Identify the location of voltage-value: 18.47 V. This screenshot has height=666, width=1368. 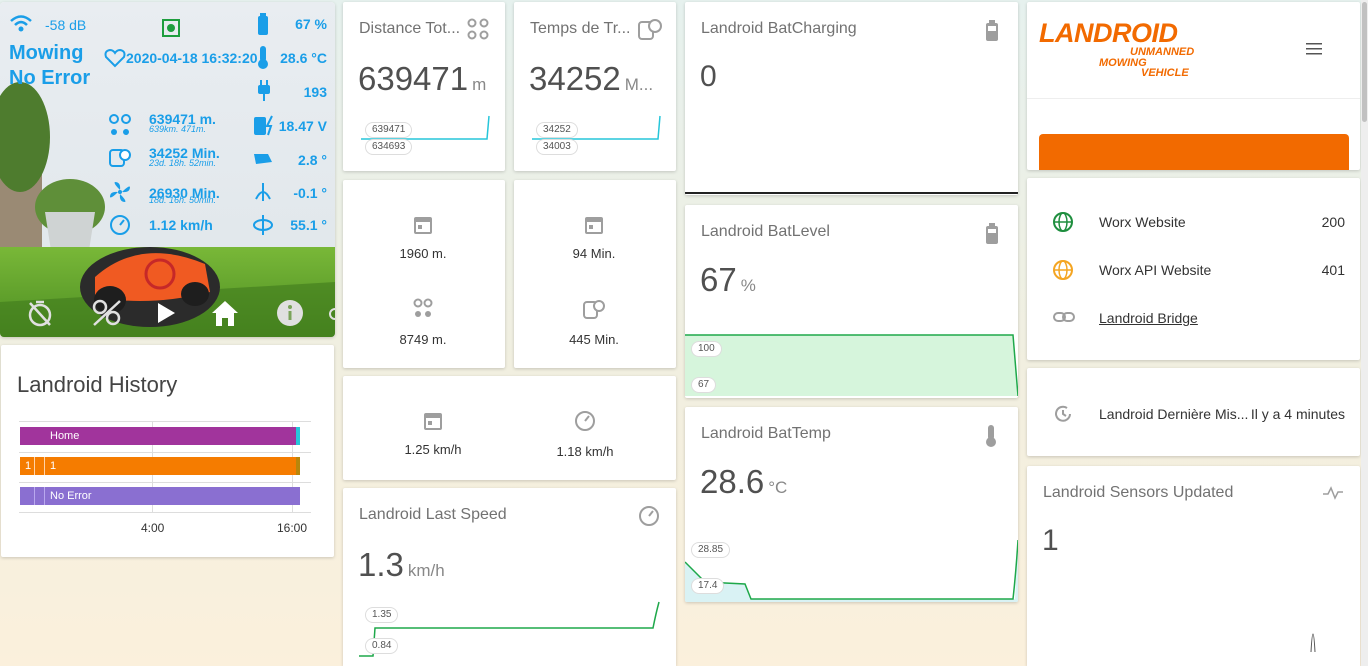
(302, 126).